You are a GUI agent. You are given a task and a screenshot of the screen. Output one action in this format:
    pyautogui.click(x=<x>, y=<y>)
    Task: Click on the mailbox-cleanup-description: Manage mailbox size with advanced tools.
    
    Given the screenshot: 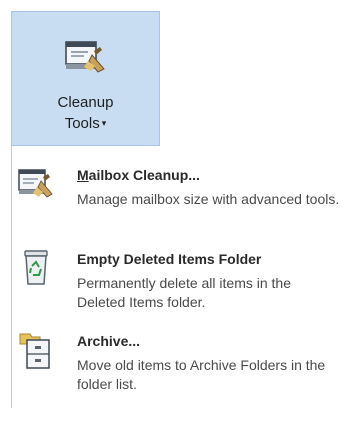 What is the action you would take?
    pyautogui.click(x=208, y=199)
    